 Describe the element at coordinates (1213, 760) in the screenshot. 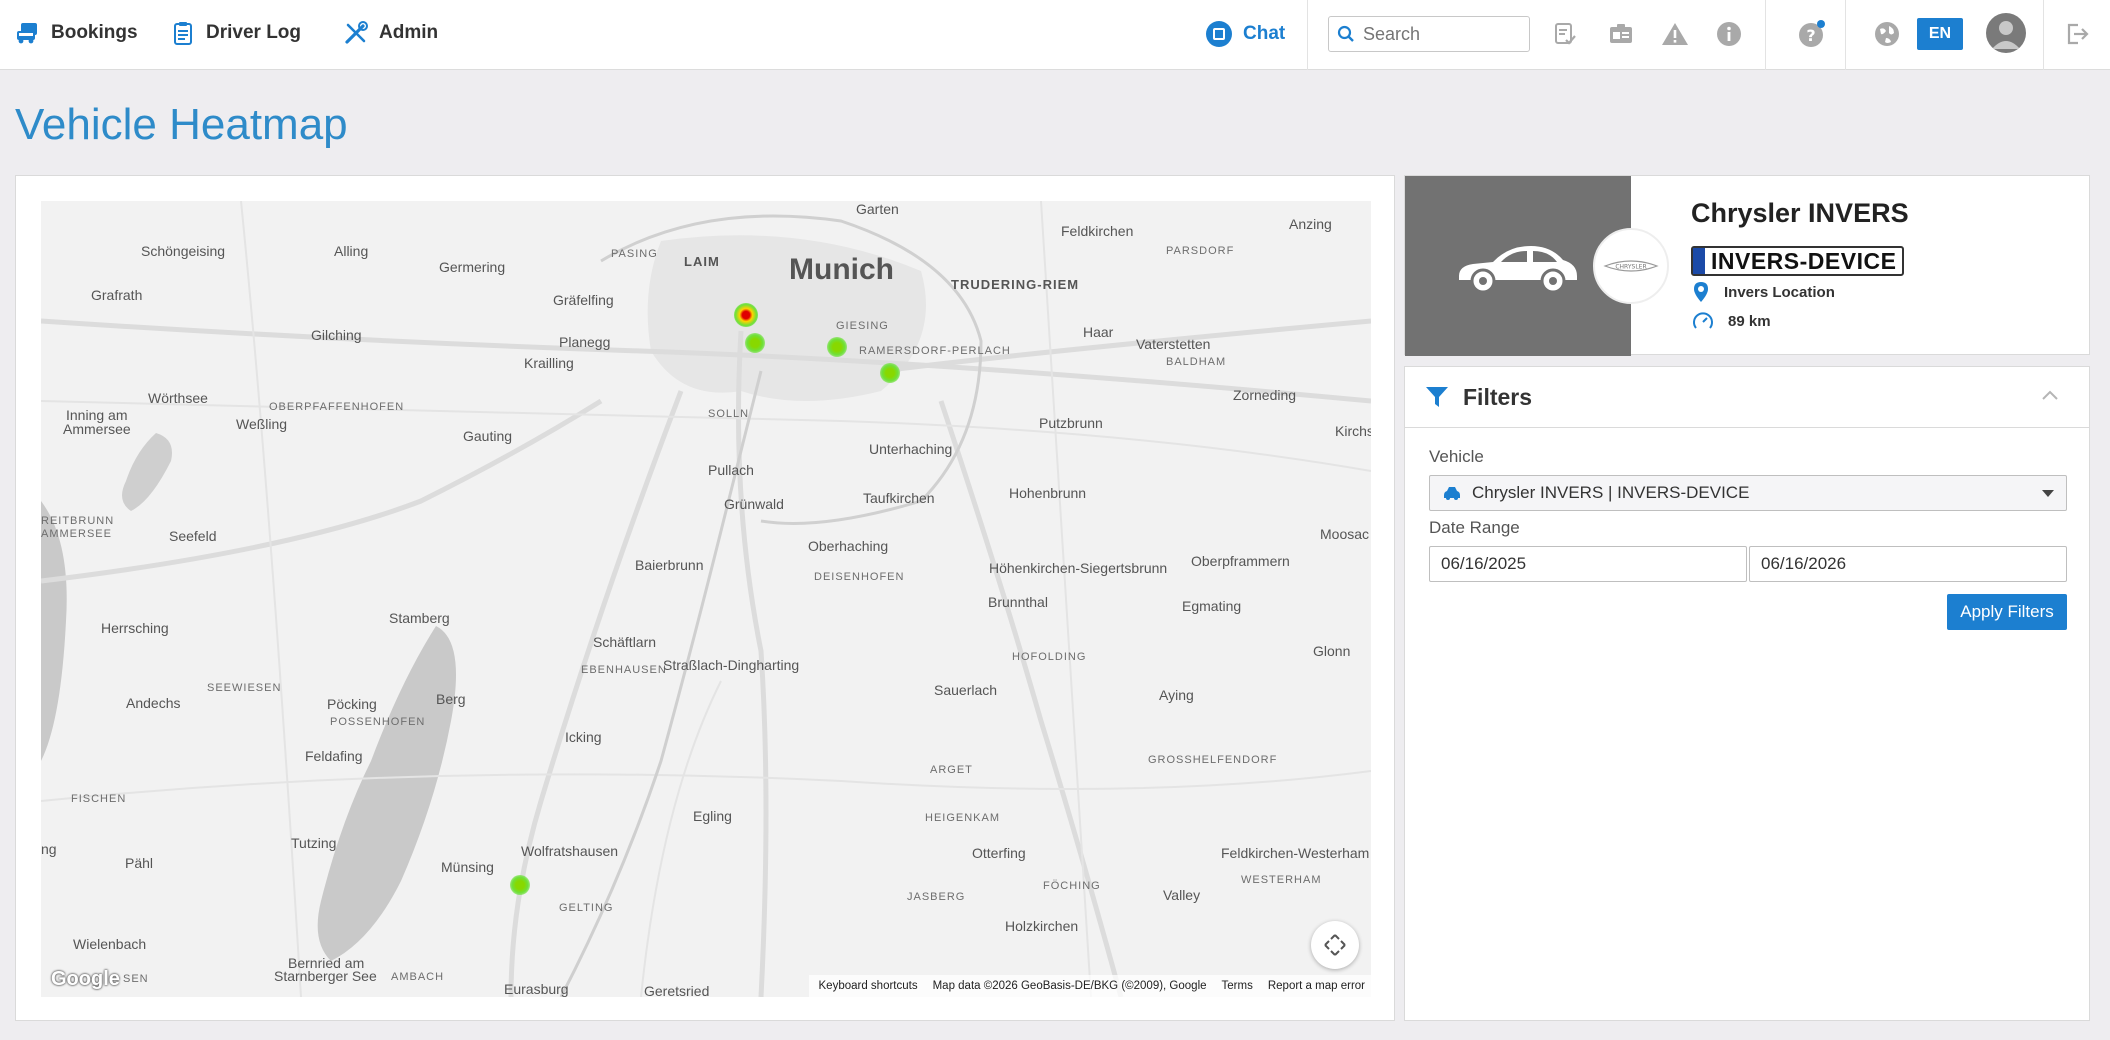

I see `map-label: GROSSHELFENDORF` at that location.